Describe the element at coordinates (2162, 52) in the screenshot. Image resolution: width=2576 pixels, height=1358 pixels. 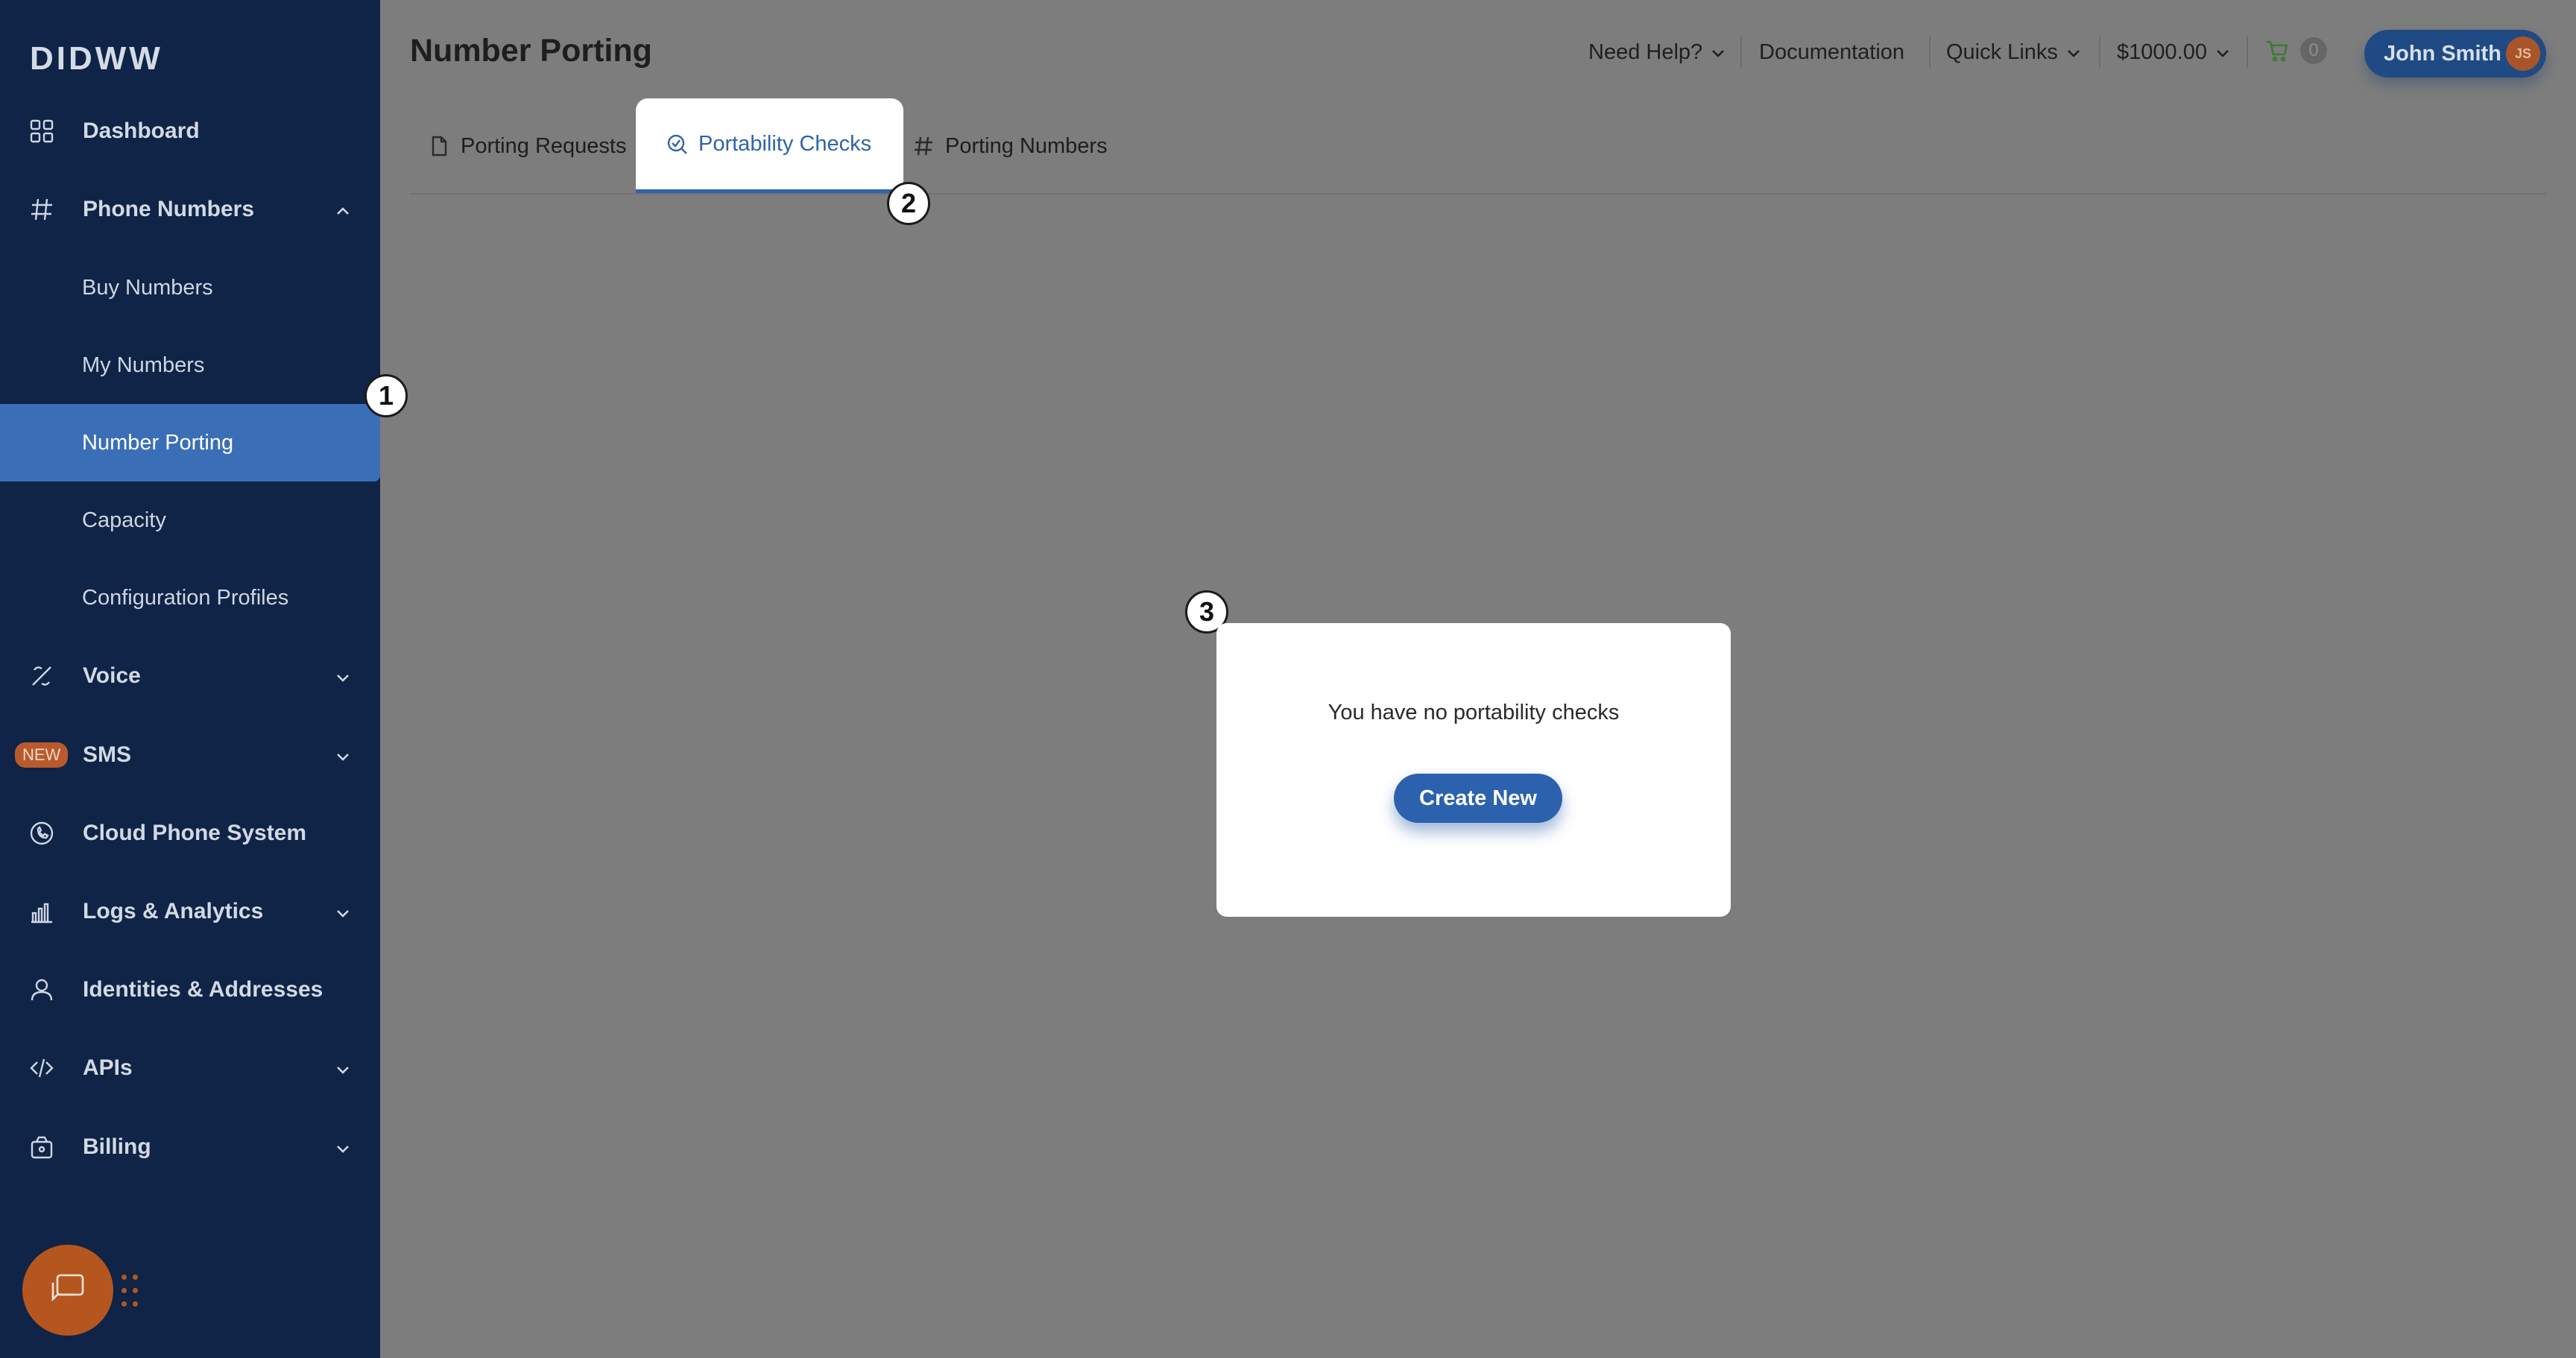
I see `balance-label: $1000.00` at that location.